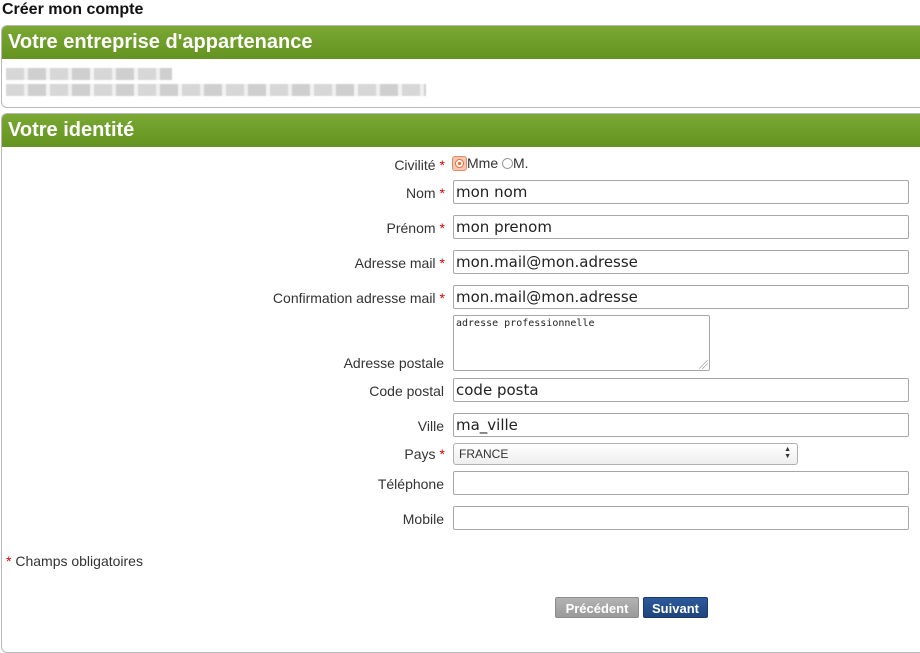  Describe the element at coordinates (461, 42) in the screenshot. I see `company-section-header: Votre entreprise d'appartenance` at that location.